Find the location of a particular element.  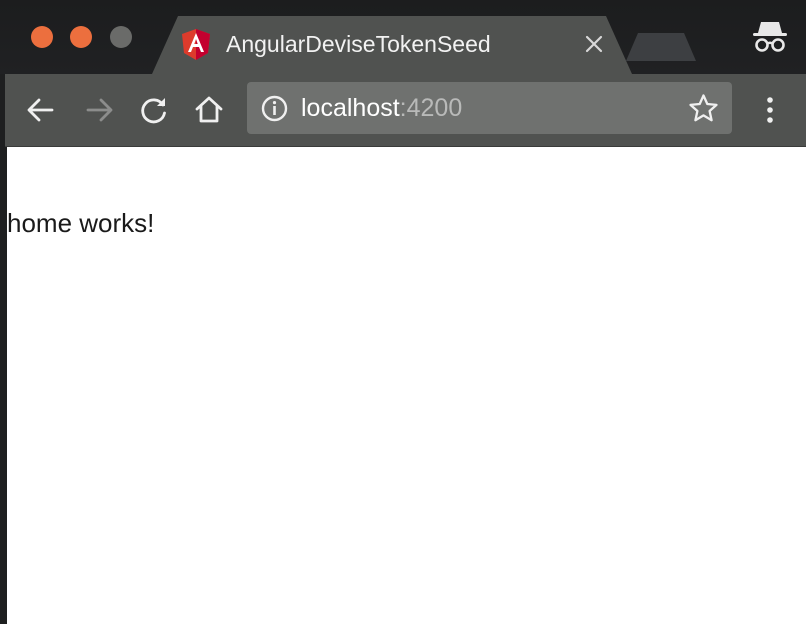

url-host: localhost is located at coordinates (350, 108).